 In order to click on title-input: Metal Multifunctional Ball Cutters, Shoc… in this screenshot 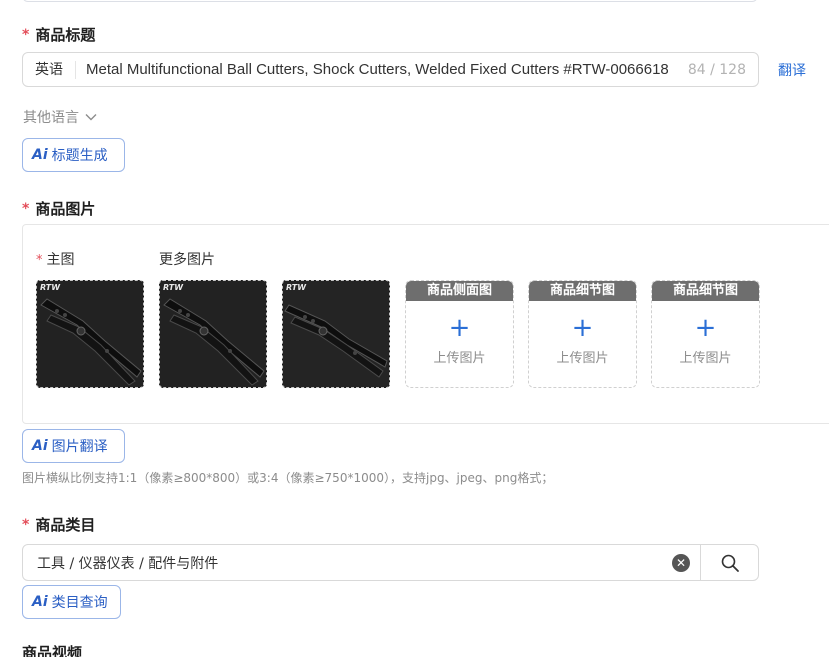, I will do `click(382, 69)`.